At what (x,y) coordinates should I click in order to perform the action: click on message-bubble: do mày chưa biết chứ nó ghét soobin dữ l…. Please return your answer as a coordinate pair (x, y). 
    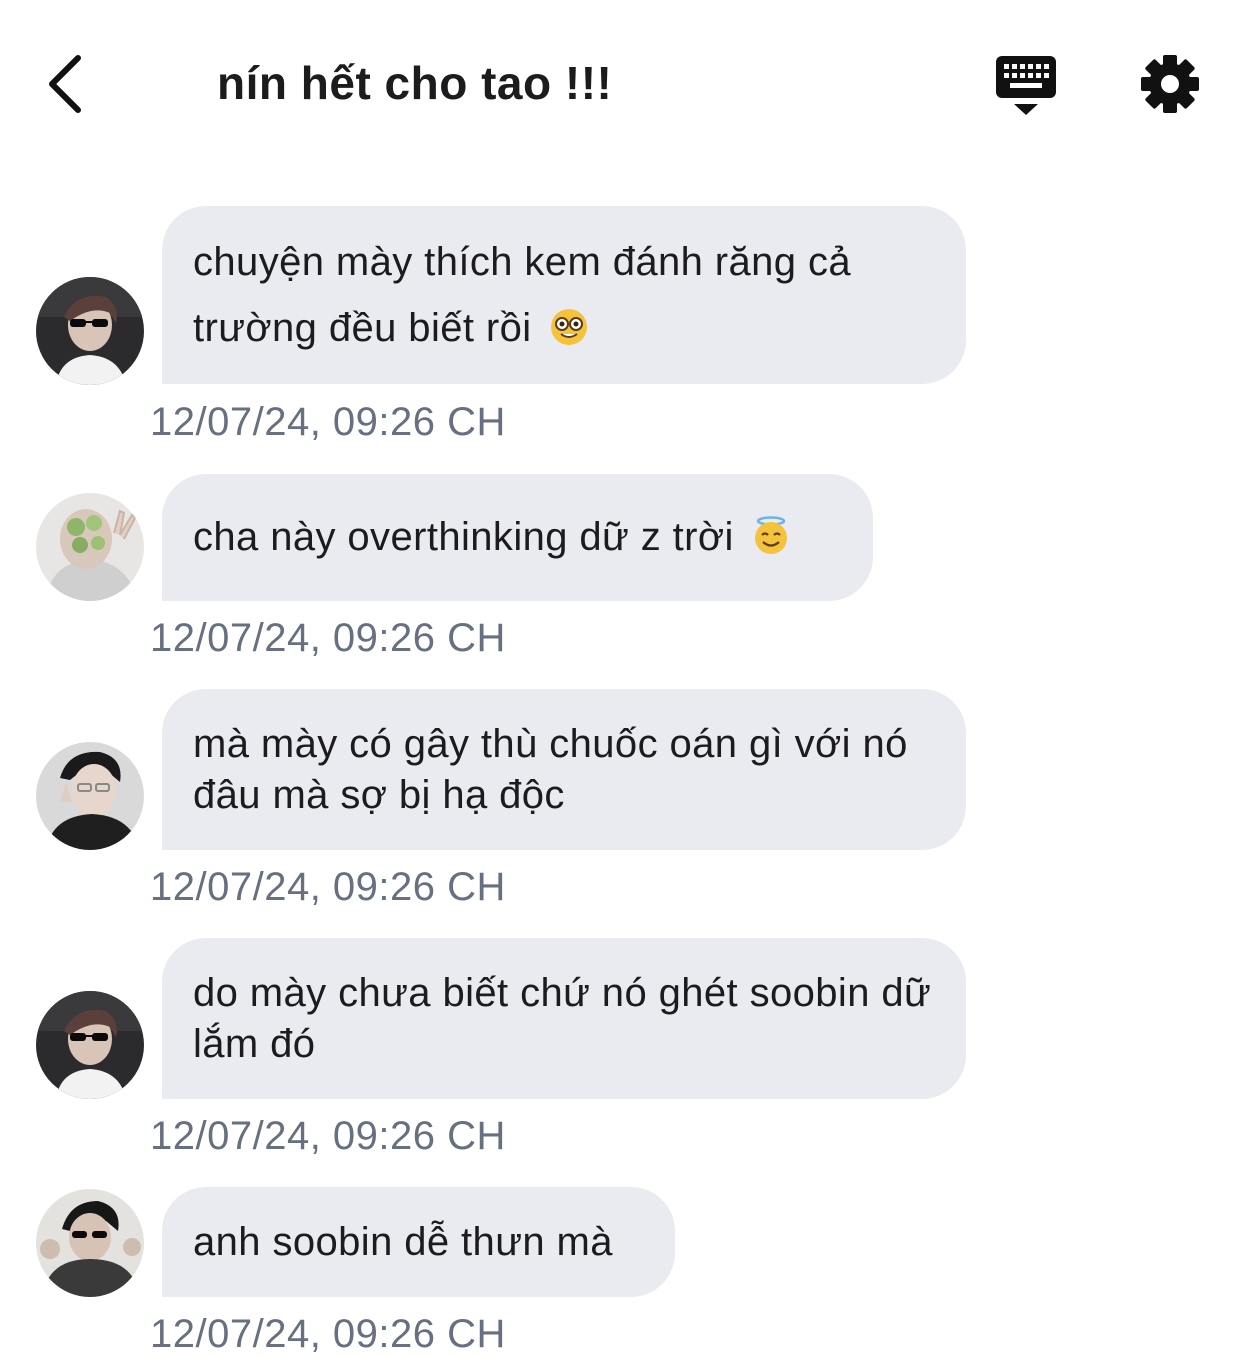
    Looking at the image, I should click on (564, 1018).